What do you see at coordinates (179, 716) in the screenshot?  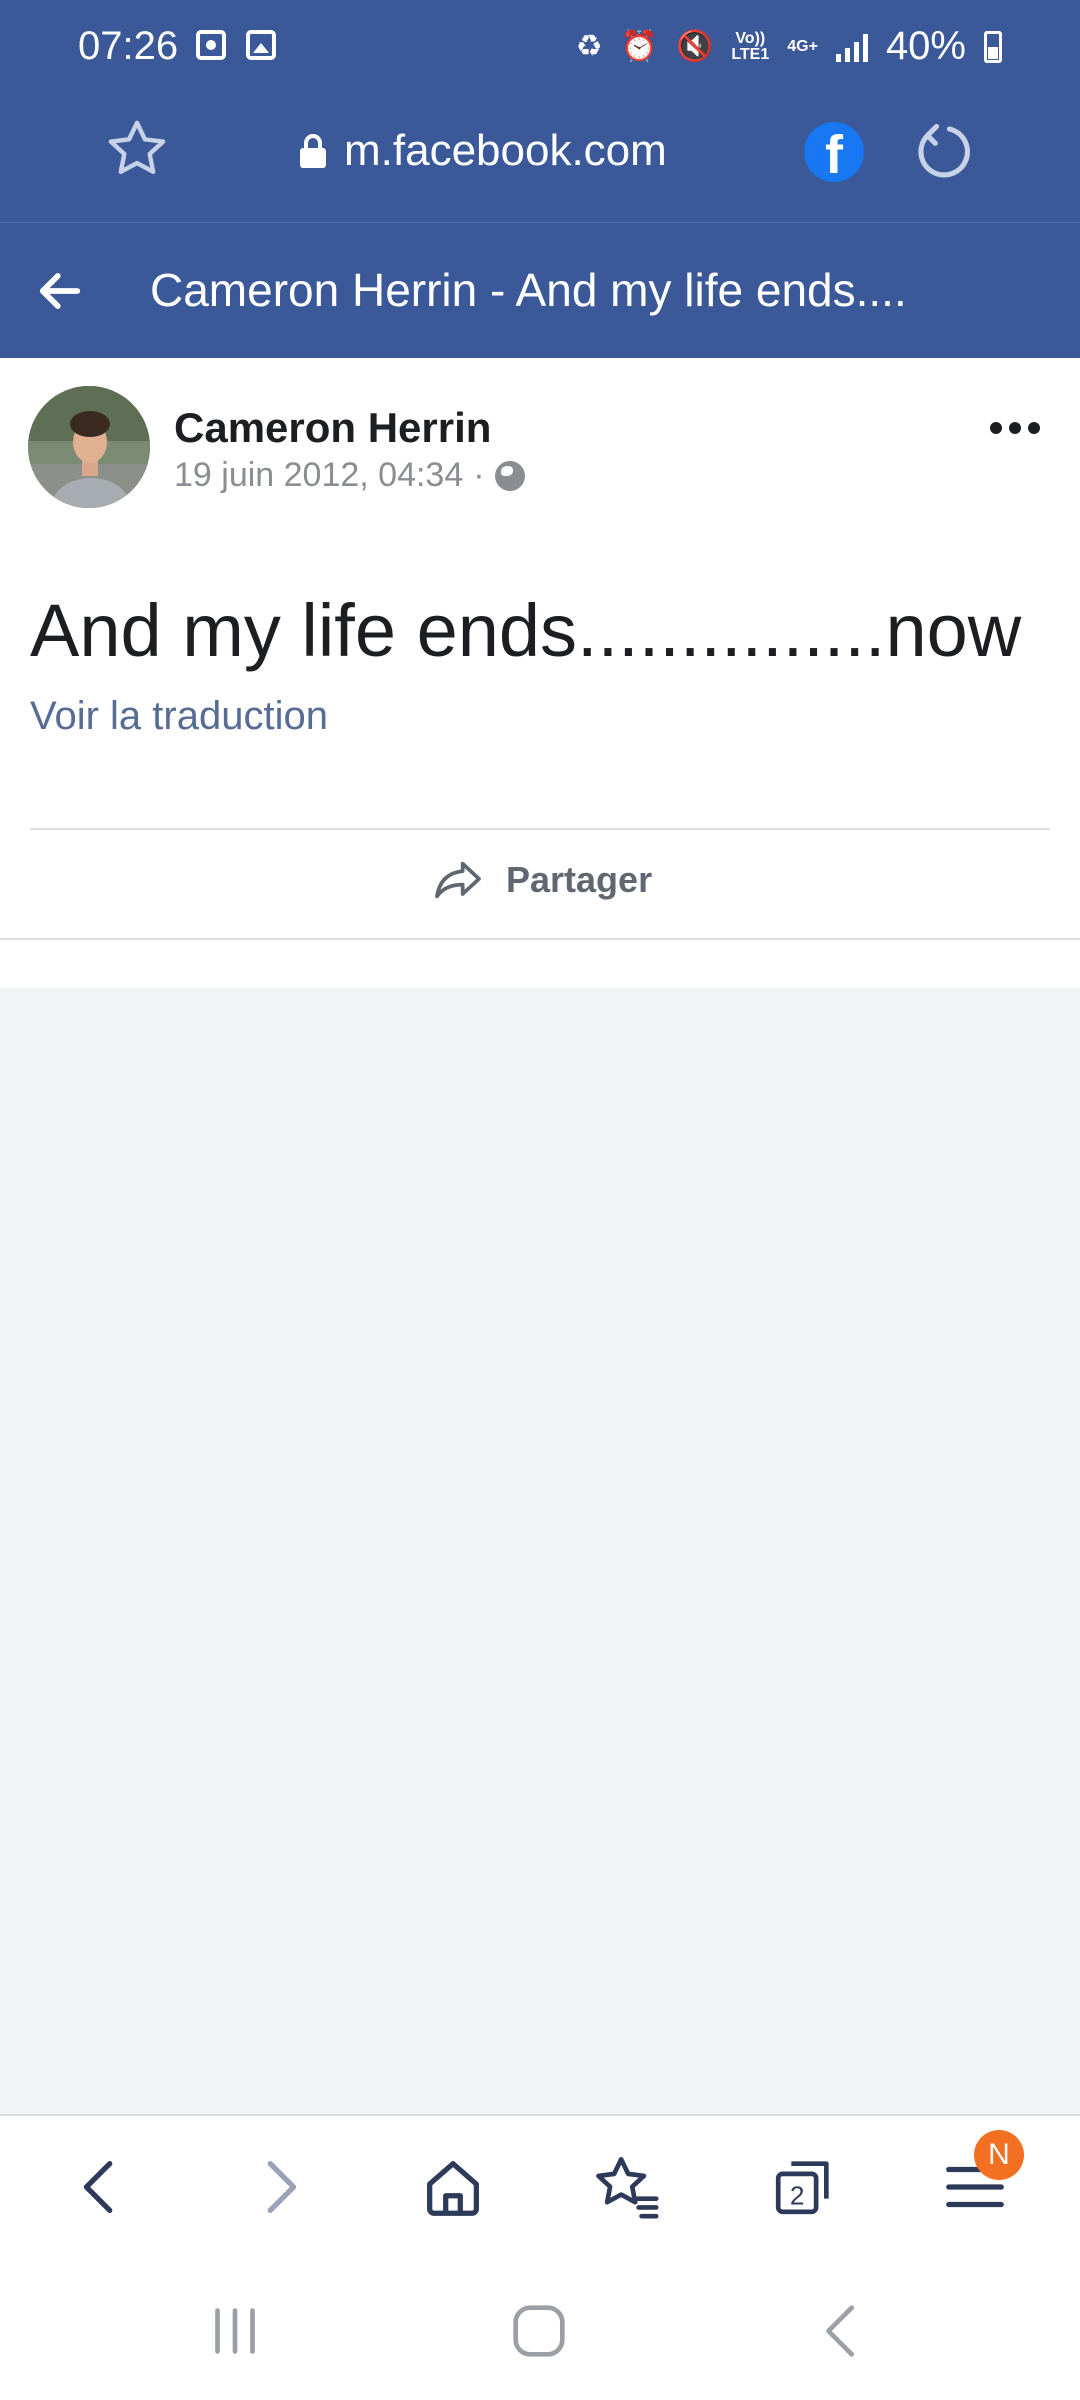 I see `see-translation-link: Voir la traduction` at bounding box center [179, 716].